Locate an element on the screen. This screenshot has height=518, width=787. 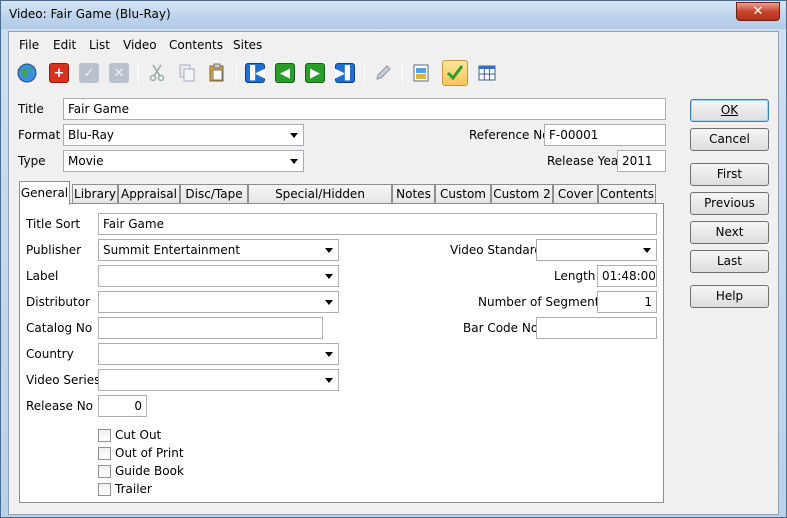
next-record-button: ▶ is located at coordinates (315, 73).